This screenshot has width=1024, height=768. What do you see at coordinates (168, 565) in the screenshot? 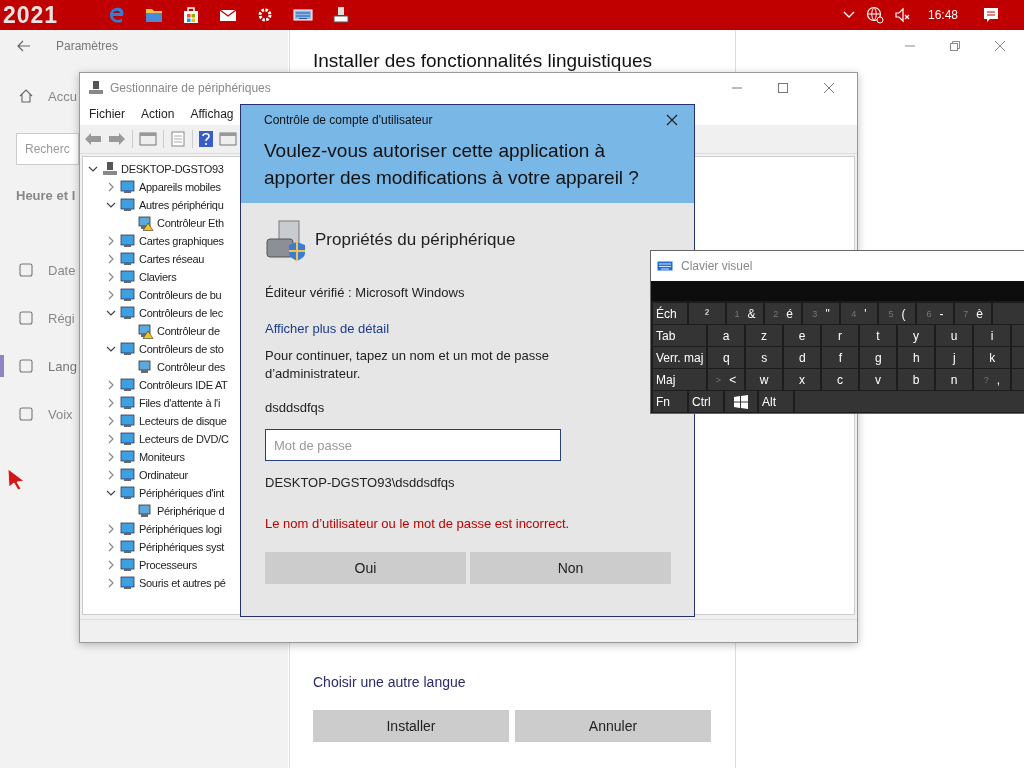
I see `tree-item: Processeurs` at bounding box center [168, 565].